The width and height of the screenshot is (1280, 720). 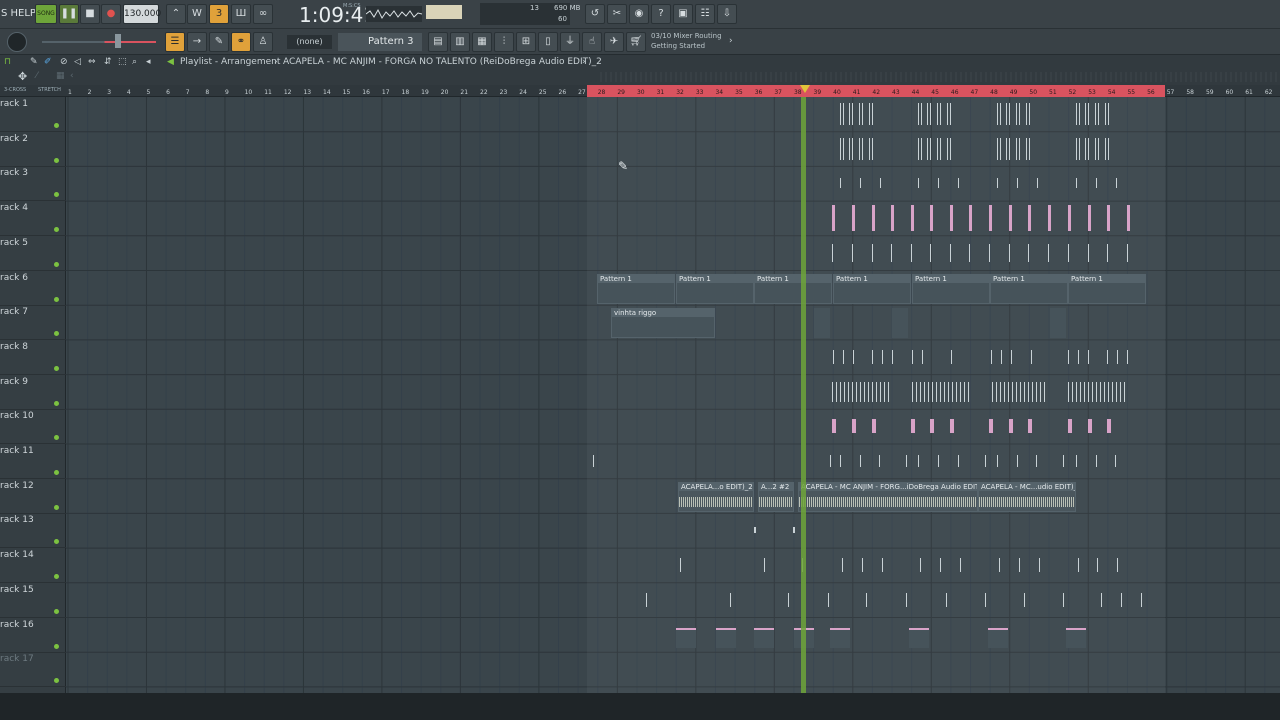 I want to click on plugin-button: ⏚, so click(x=570, y=42).